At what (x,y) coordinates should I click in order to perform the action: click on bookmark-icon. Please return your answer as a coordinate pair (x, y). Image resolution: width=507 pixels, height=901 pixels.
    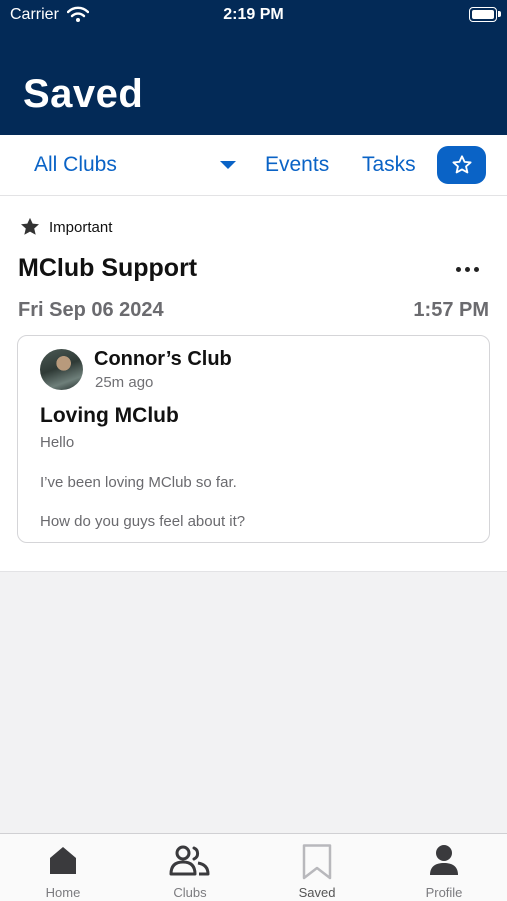
    Looking at the image, I should click on (317, 862).